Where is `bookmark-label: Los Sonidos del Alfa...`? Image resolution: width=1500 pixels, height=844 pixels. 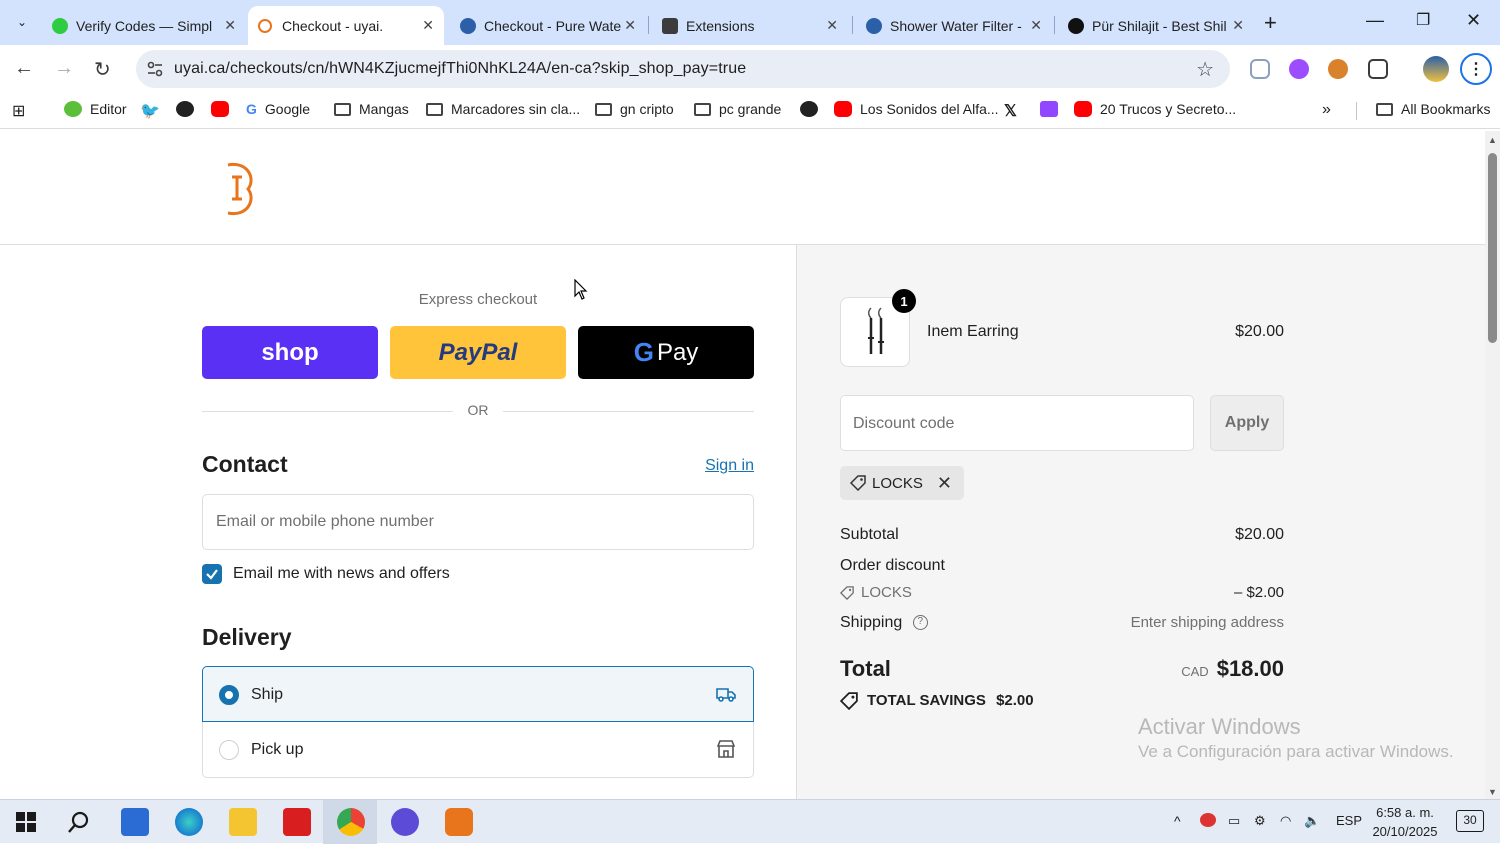 bookmark-label: Los Sonidos del Alfa... is located at coordinates (929, 109).